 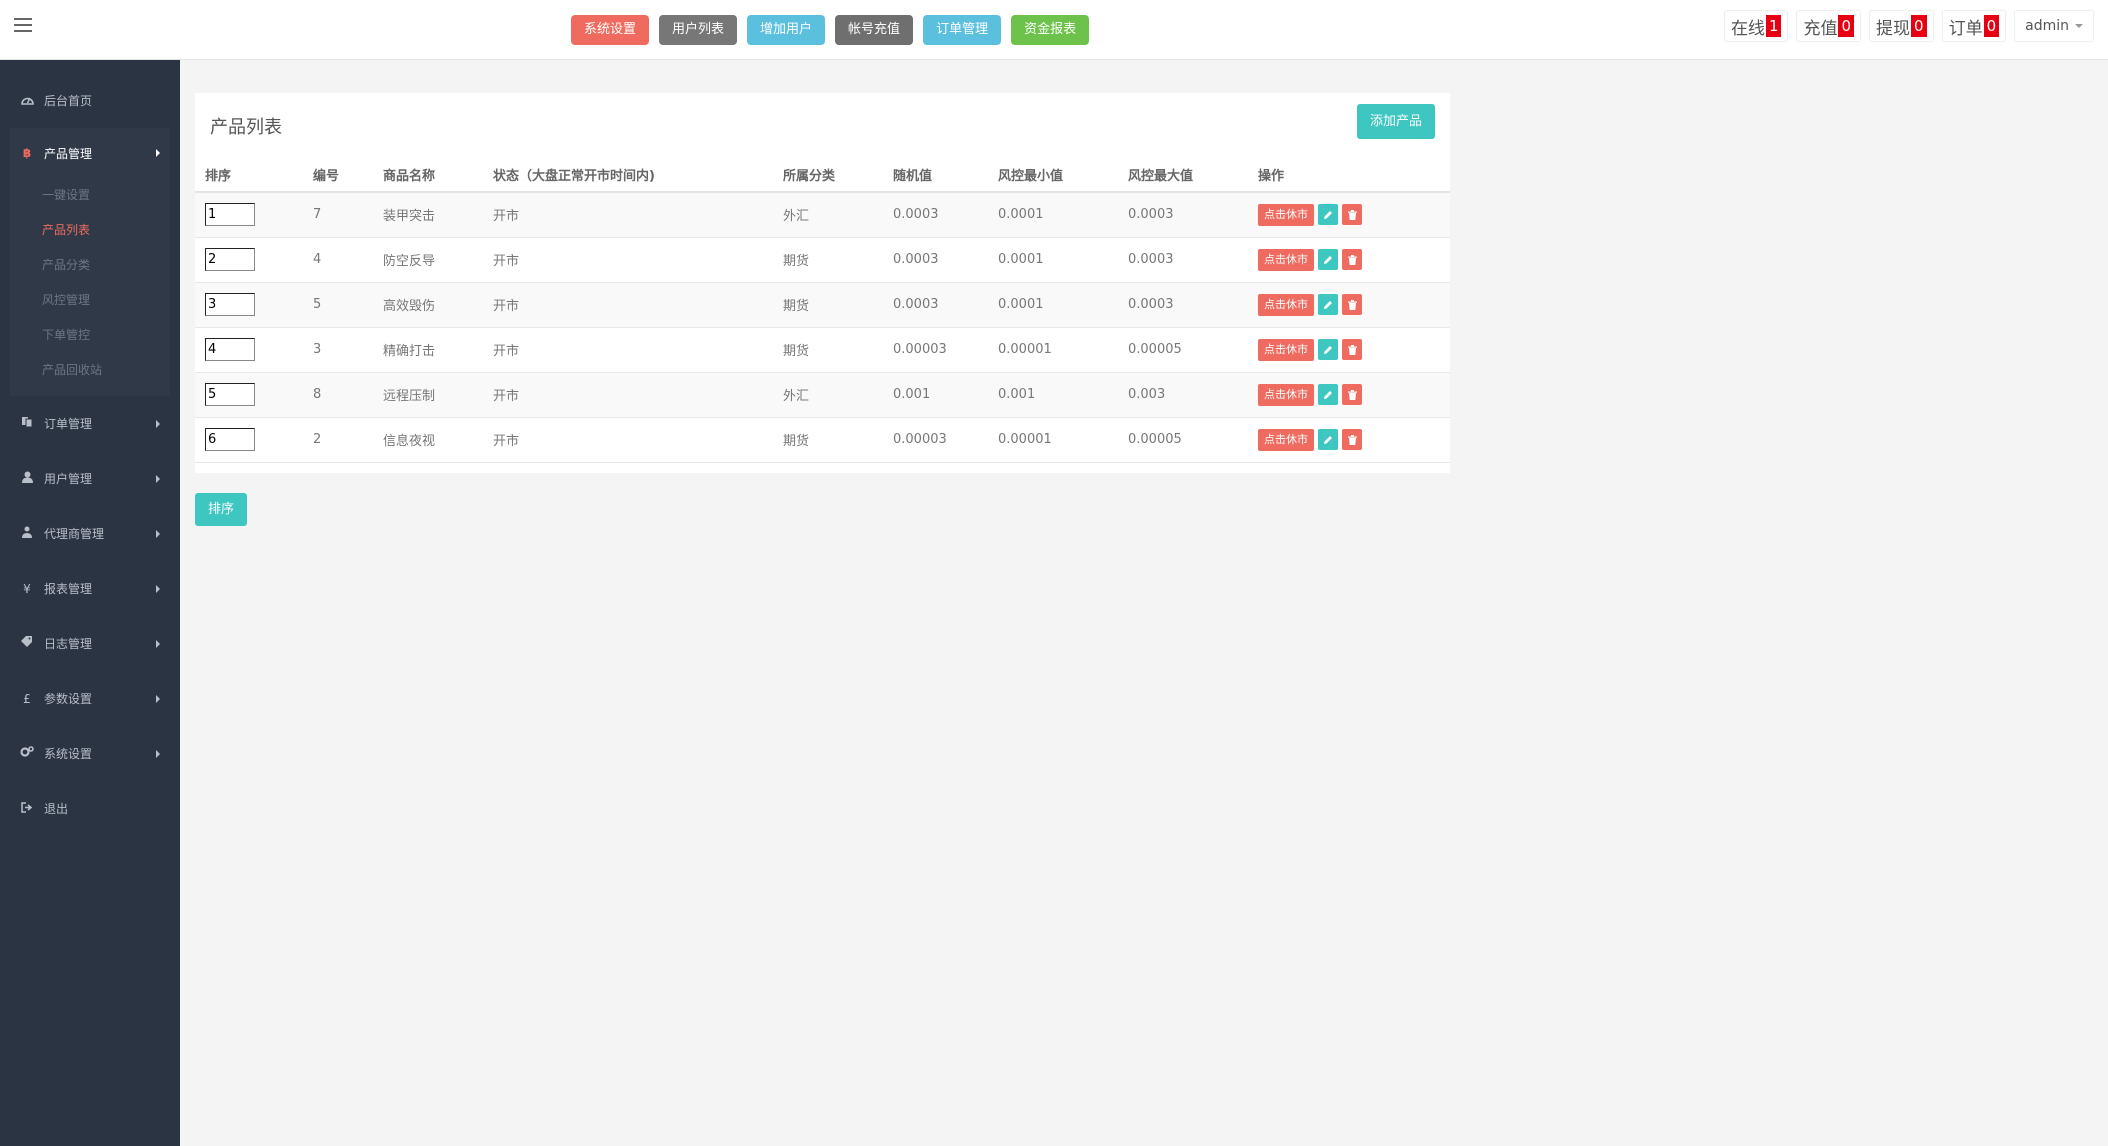 I want to click on submenu-product-recycle-bin: 产品回收站, so click(x=90, y=370).